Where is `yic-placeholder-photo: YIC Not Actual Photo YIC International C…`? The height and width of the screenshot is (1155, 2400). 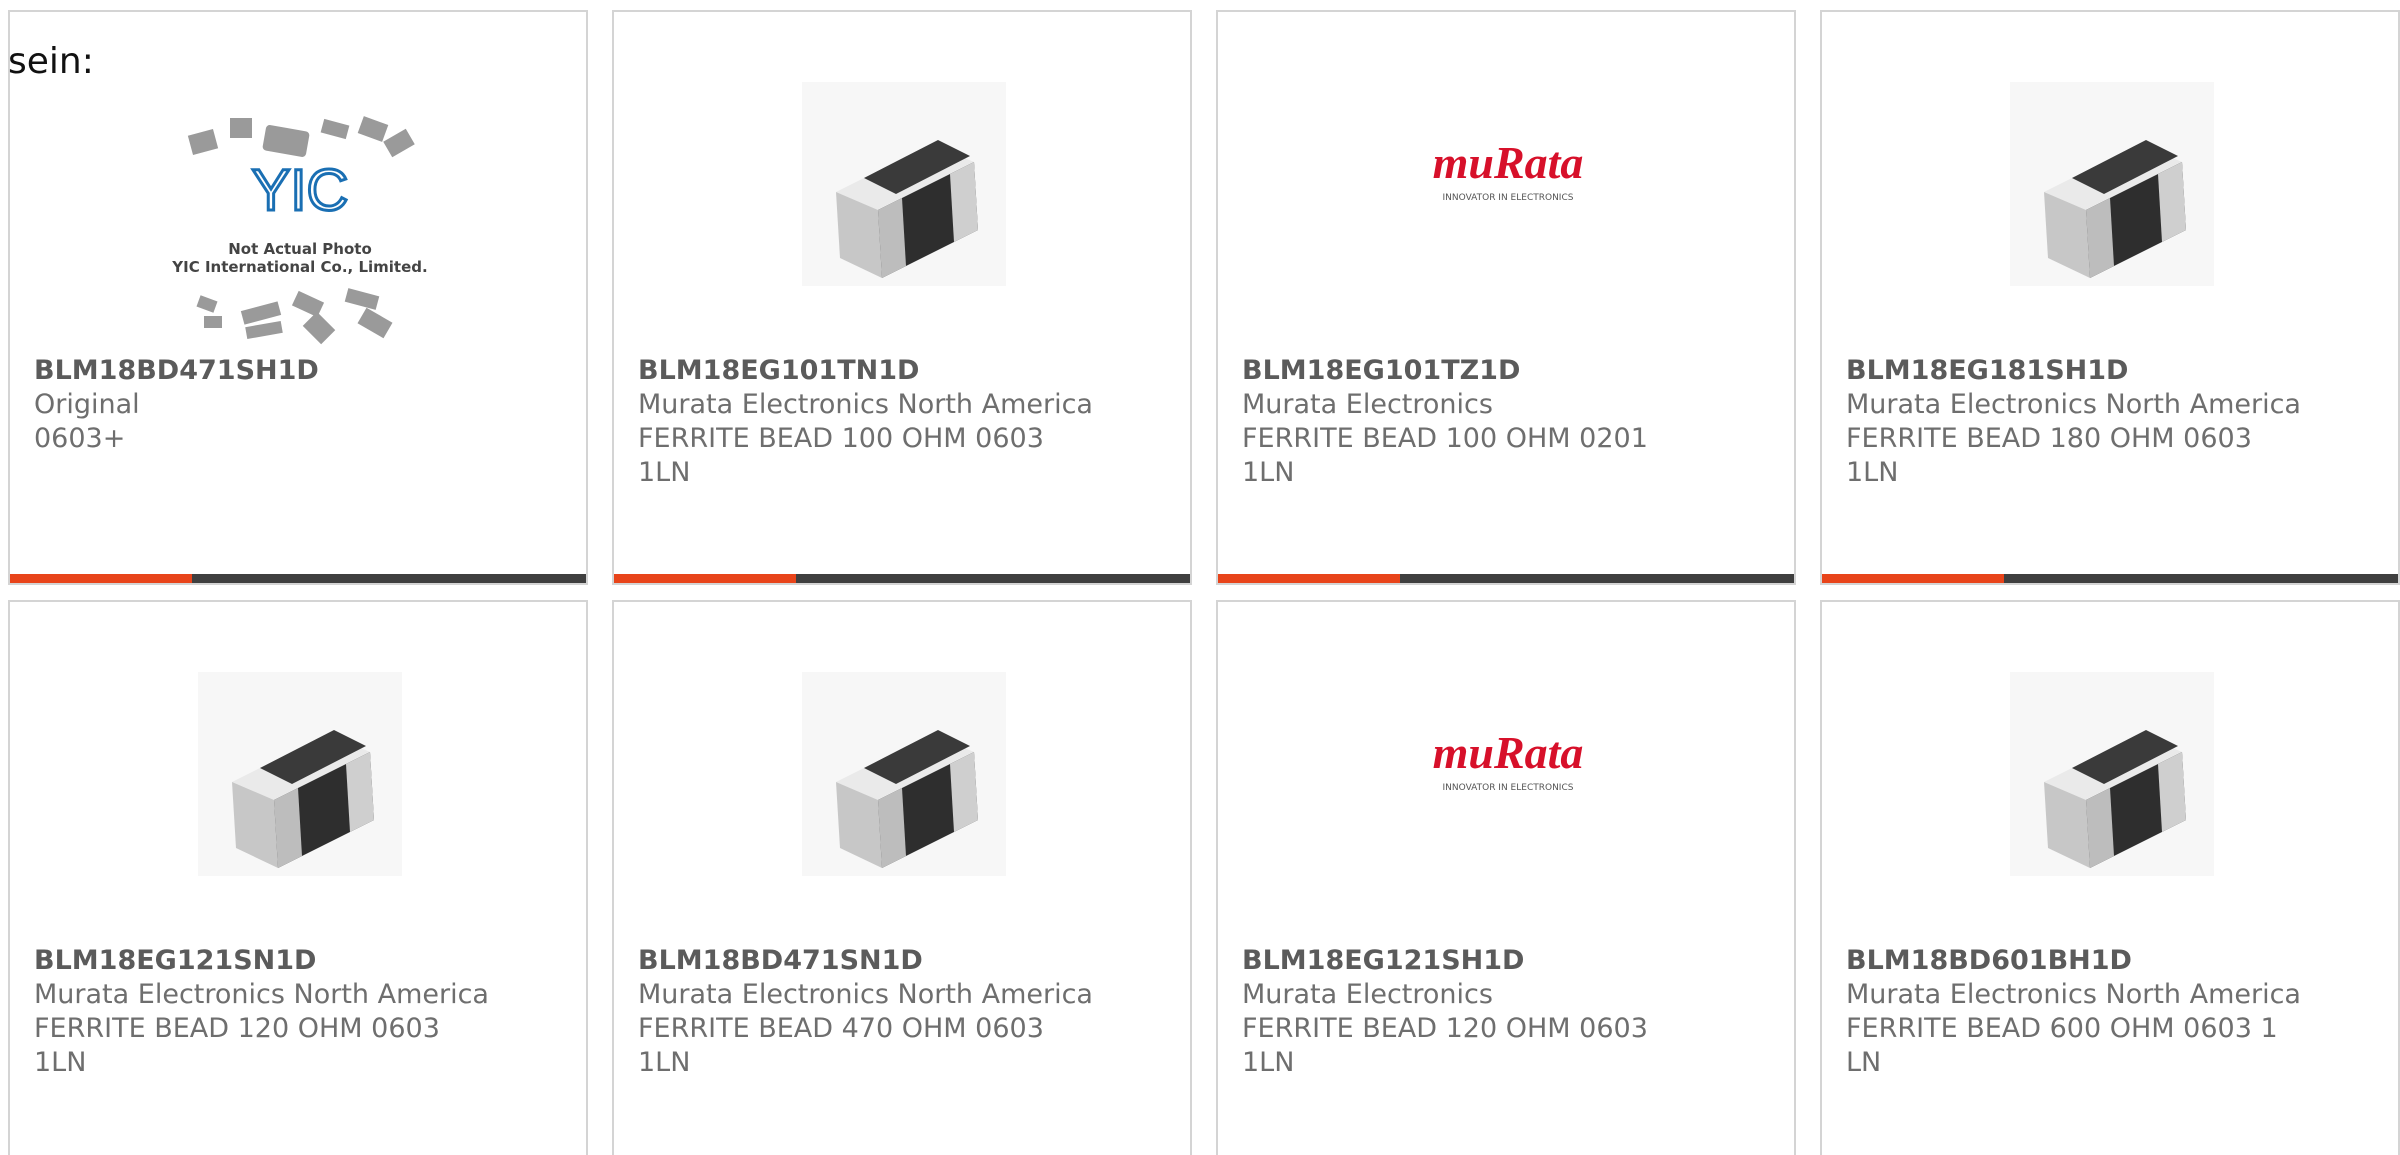 yic-placeholder-photo: YIC Not Actual Photo YIC International C… is located at coordinates (299, 230).